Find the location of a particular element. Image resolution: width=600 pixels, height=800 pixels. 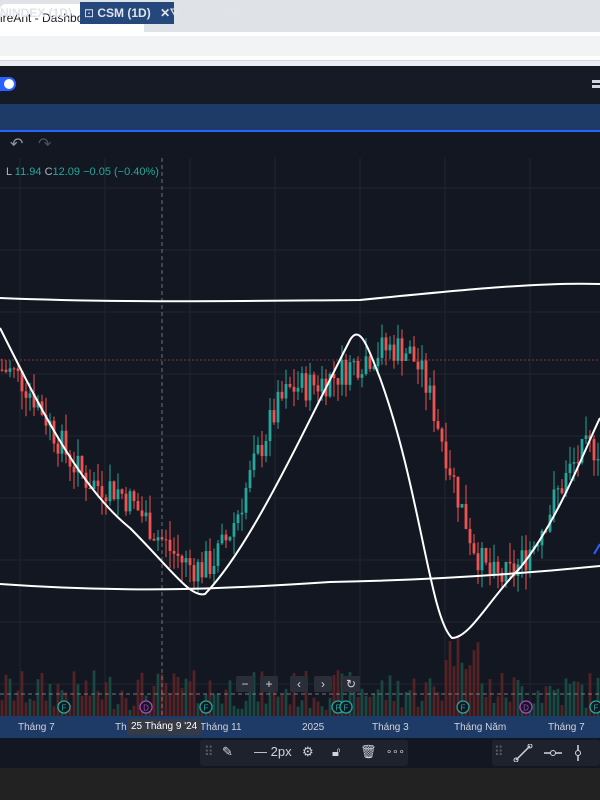

lock-icon: 🔓︎ is located at coordinates (336, 752).